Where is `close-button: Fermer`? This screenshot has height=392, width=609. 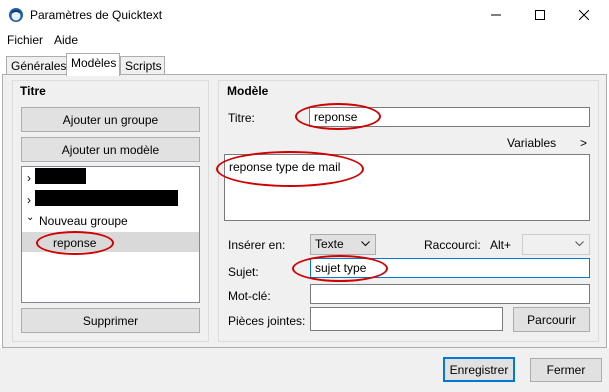 close-button: Fermer is located at coordinates (566, 370).